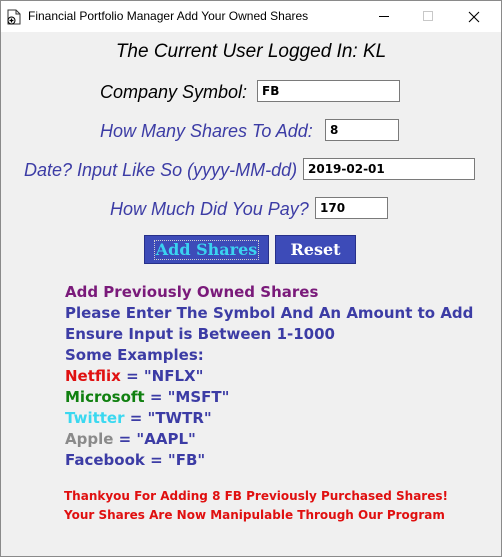 Image resolution: width=504 pixels, height=559 pixels. What do you see at coordinates (362, 130) in the screenshot?
I see `shares-input` at bounding box center [362, 130].